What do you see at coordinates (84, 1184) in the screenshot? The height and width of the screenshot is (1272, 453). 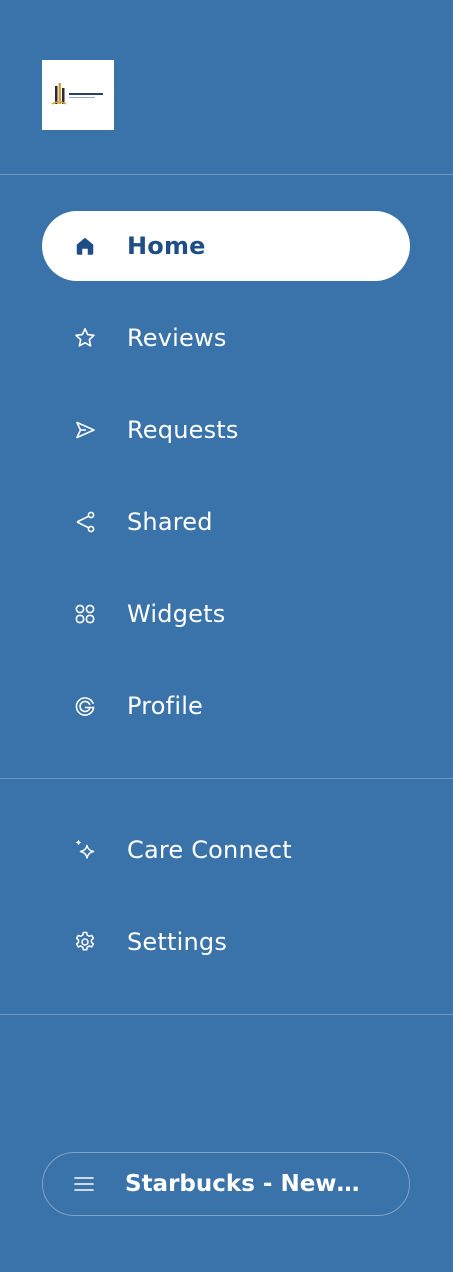 I see `menu-icon` at bounding box center [84, 1184].